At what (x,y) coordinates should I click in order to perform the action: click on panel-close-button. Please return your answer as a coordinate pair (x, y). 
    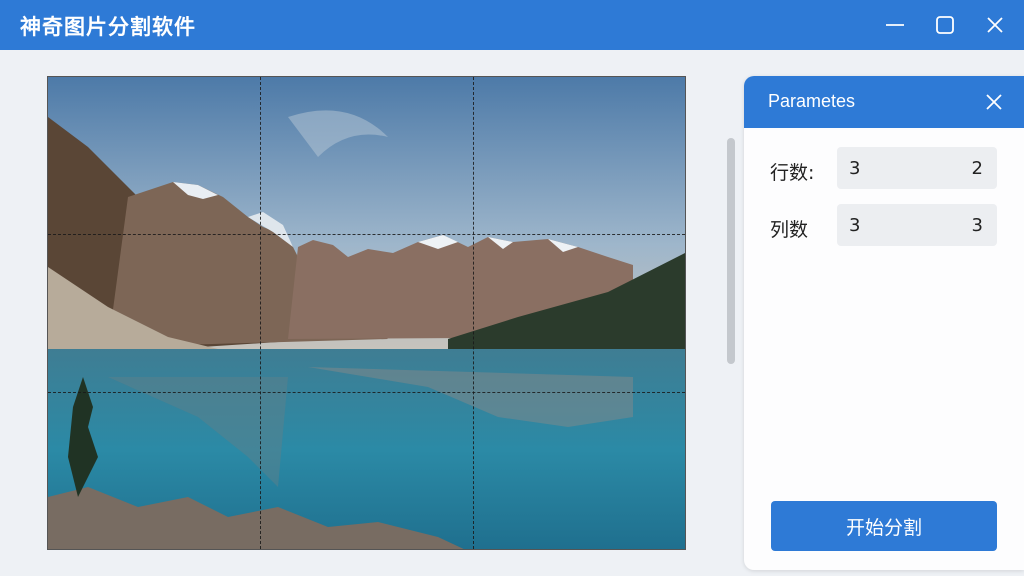
    Looking at the image, I should click on (994, 102).